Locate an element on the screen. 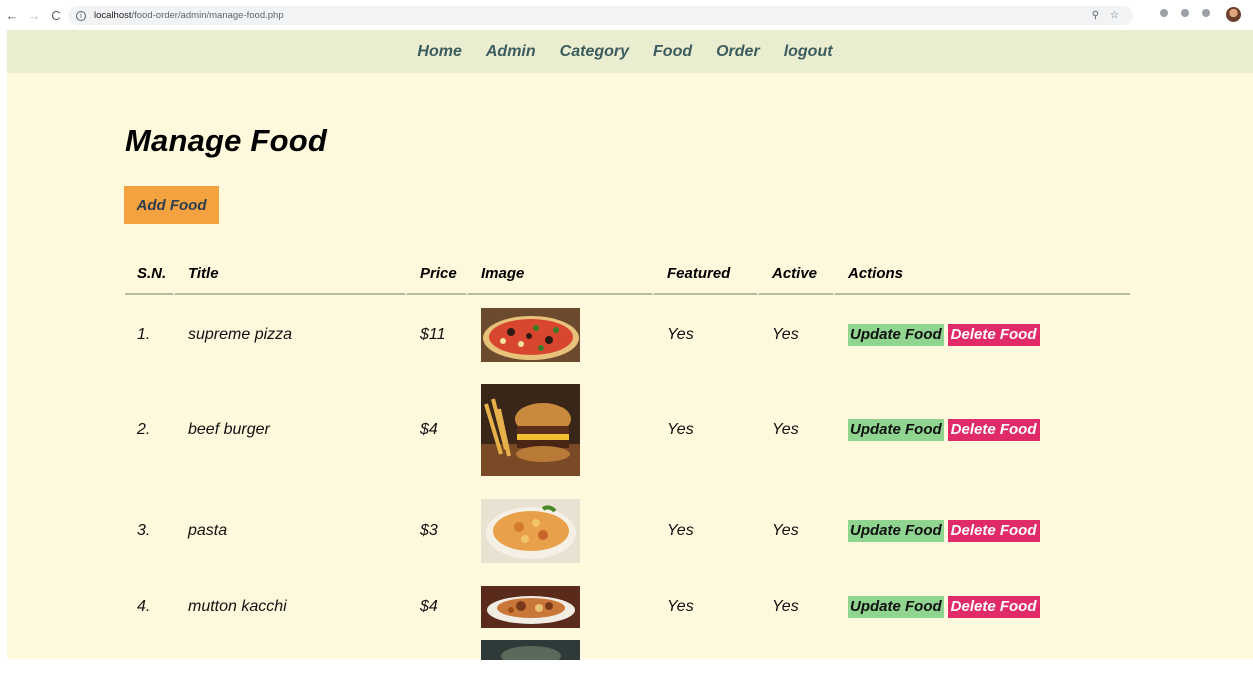 The width and height of the screenshot is (1253, 697). header-title: Title is located at coordinates (289, 277).